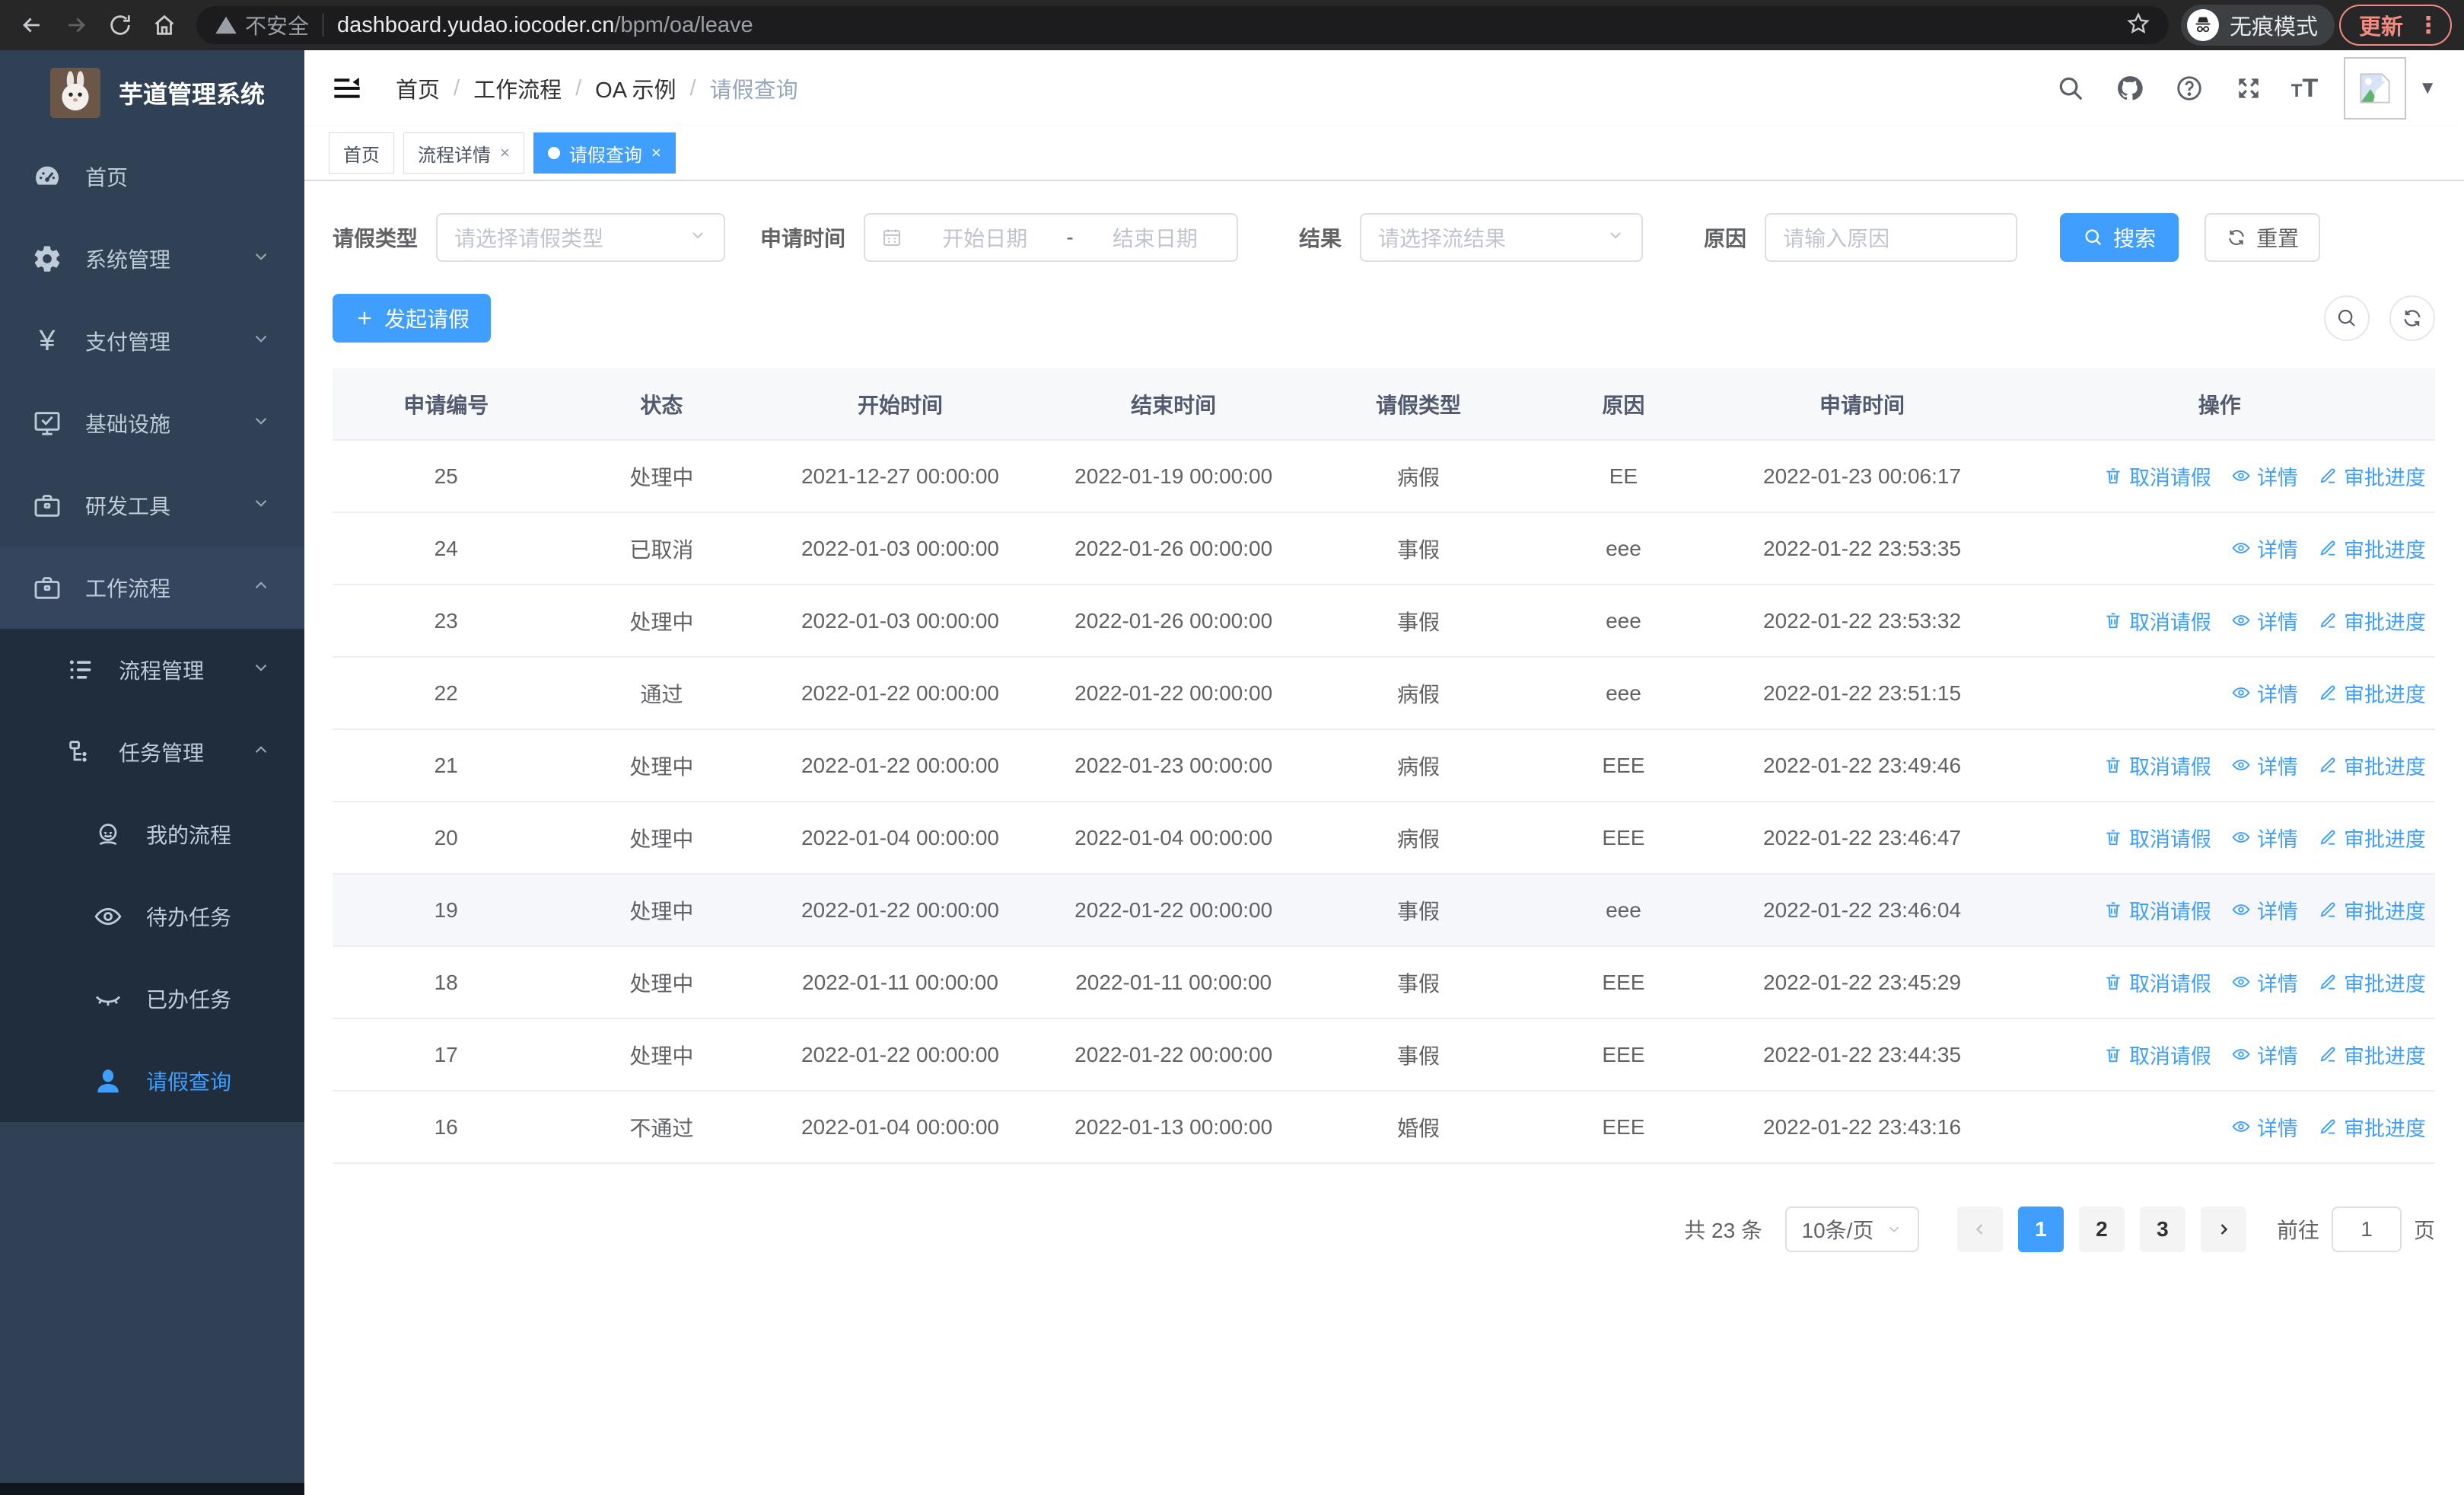 The image size is (2464, 1495). I want to click on breadcrumb-item: 工作流程, so click(517, 88).